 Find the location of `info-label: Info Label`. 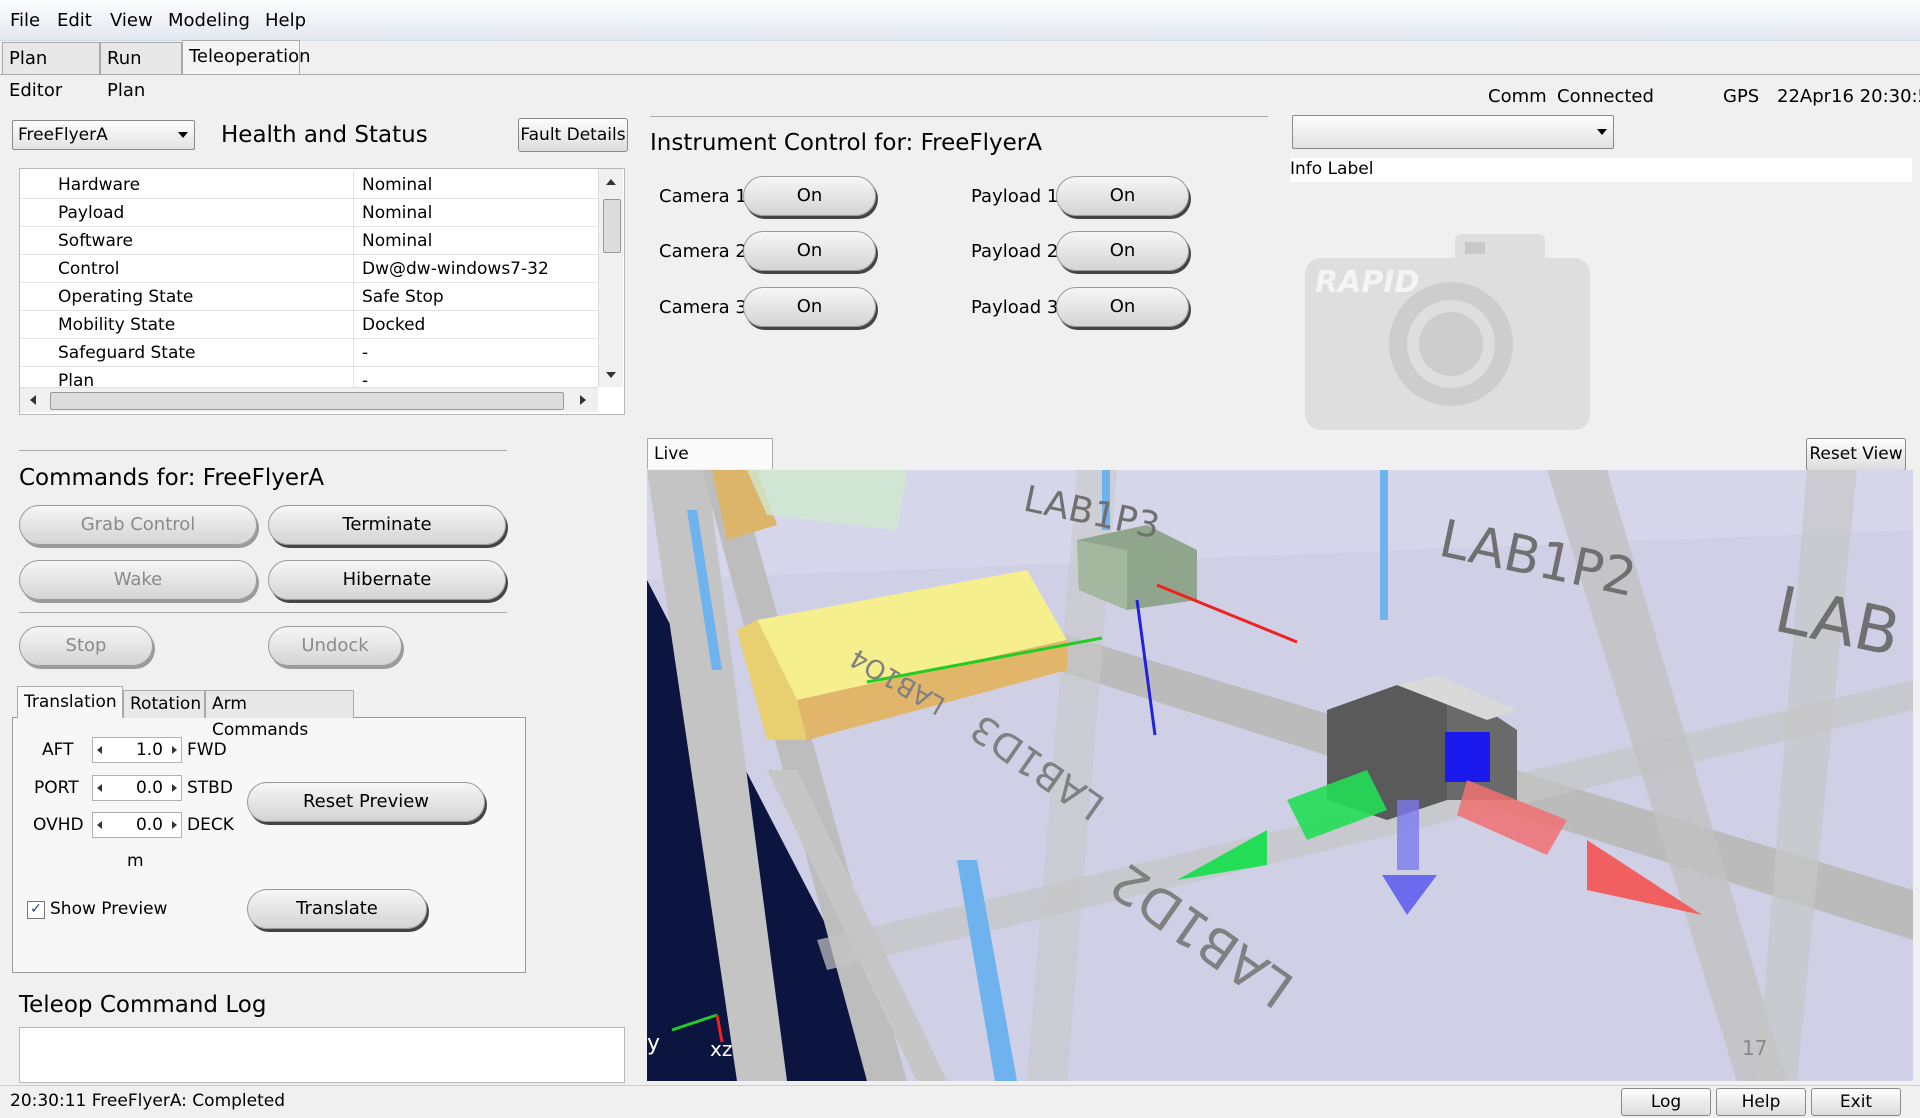

info-label: Info Label is located at coordinates (1332, 169).